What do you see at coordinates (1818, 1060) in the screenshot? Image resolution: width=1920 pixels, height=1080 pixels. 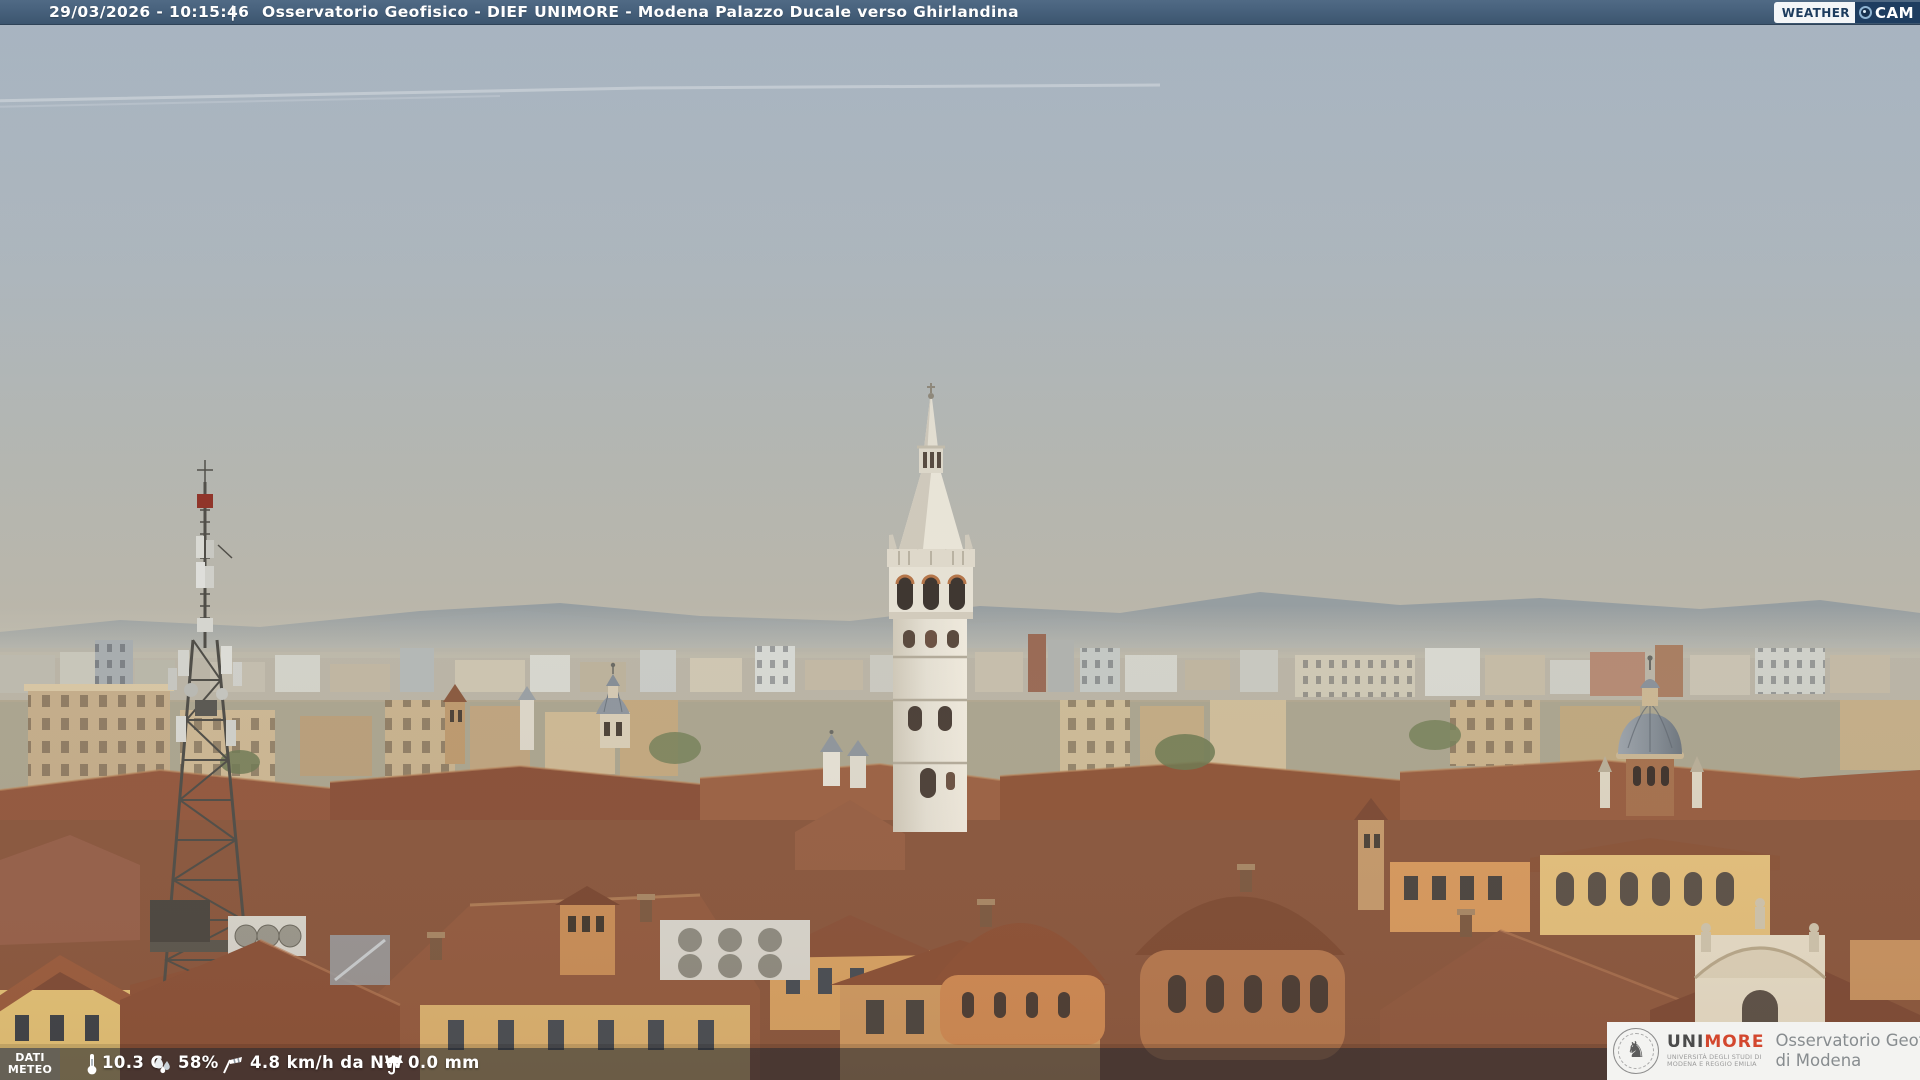 I see `observatory-name-line2: di Modena` at bounding box center [1818, 1060].